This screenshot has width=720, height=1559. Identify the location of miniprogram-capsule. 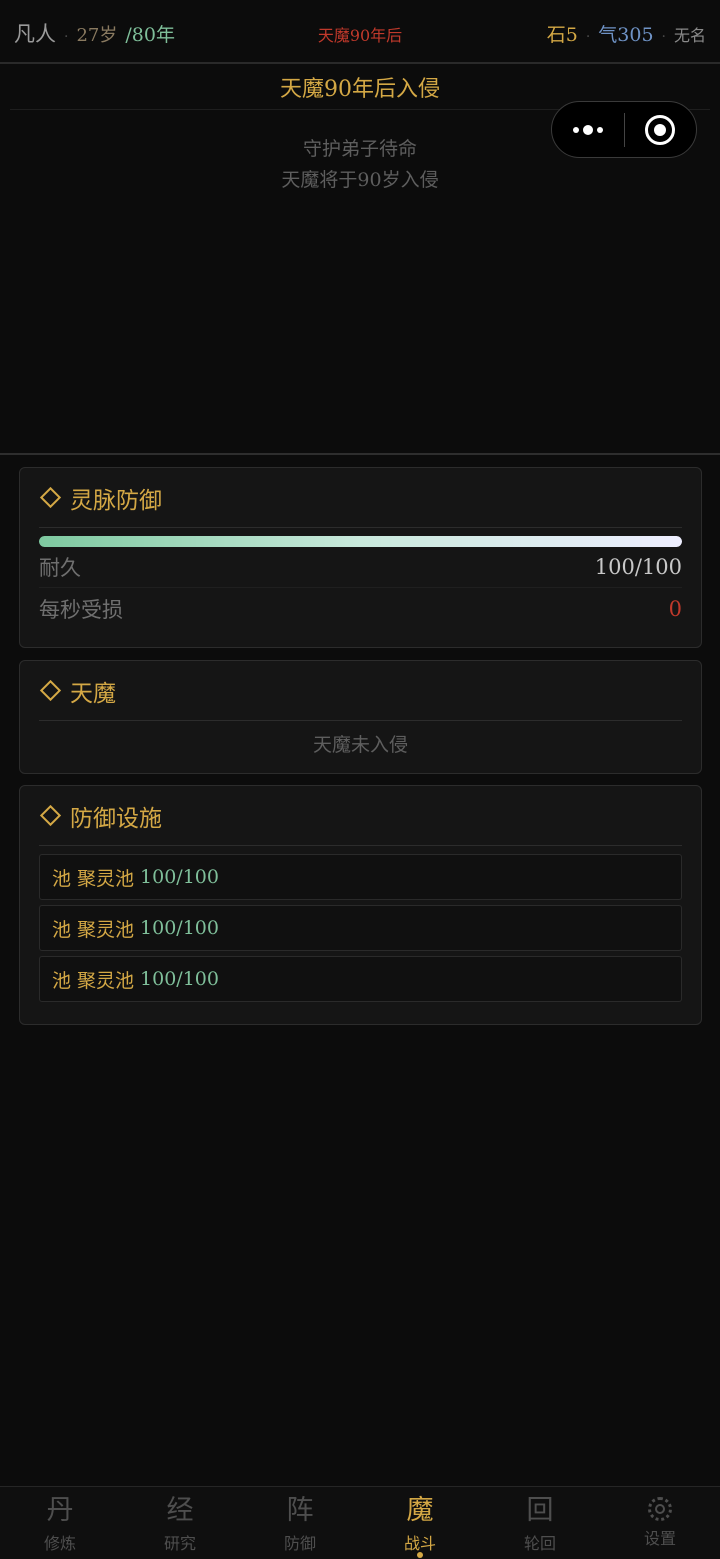
(624, 129).